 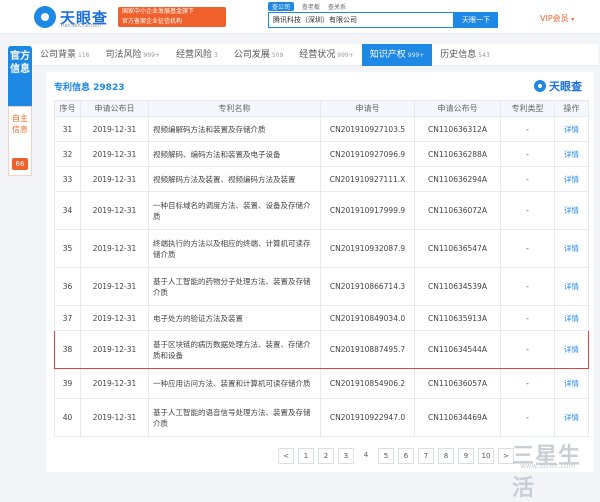 What do you see at coordinates (464, 55) in the screenshot?
I see `tab-history: 历史信息 543` at bounding box center [464, 55].